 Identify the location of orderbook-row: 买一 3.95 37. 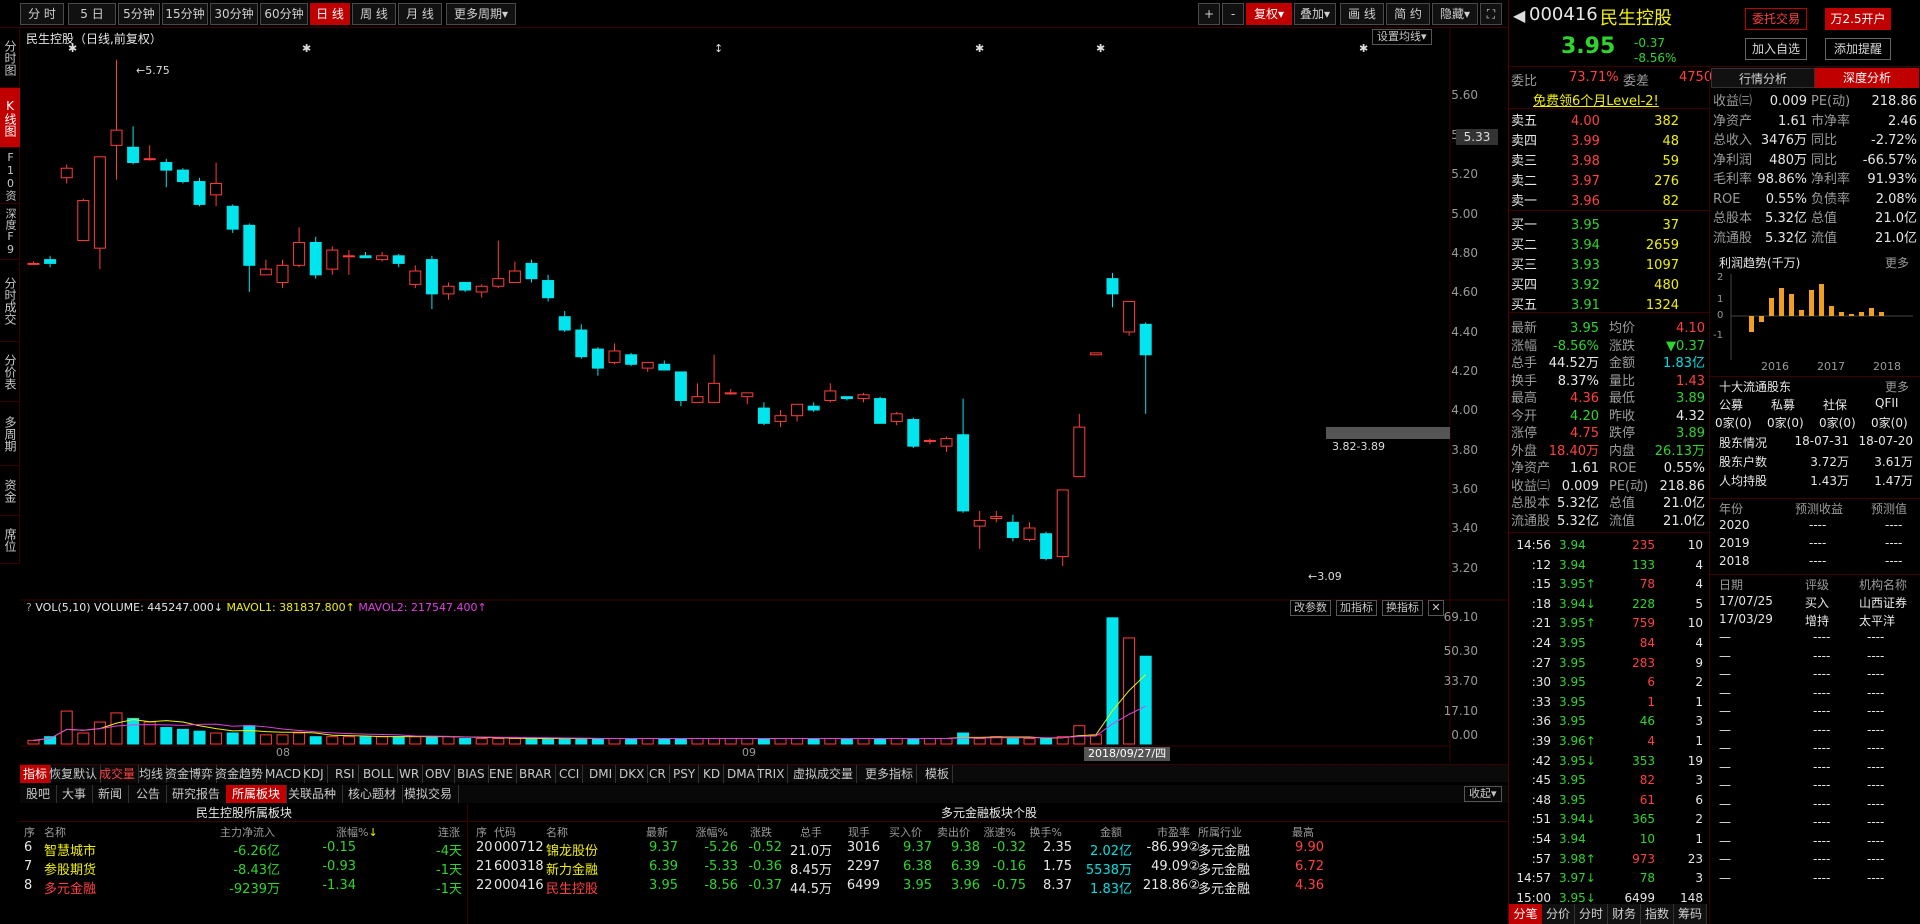
(1609, 226).